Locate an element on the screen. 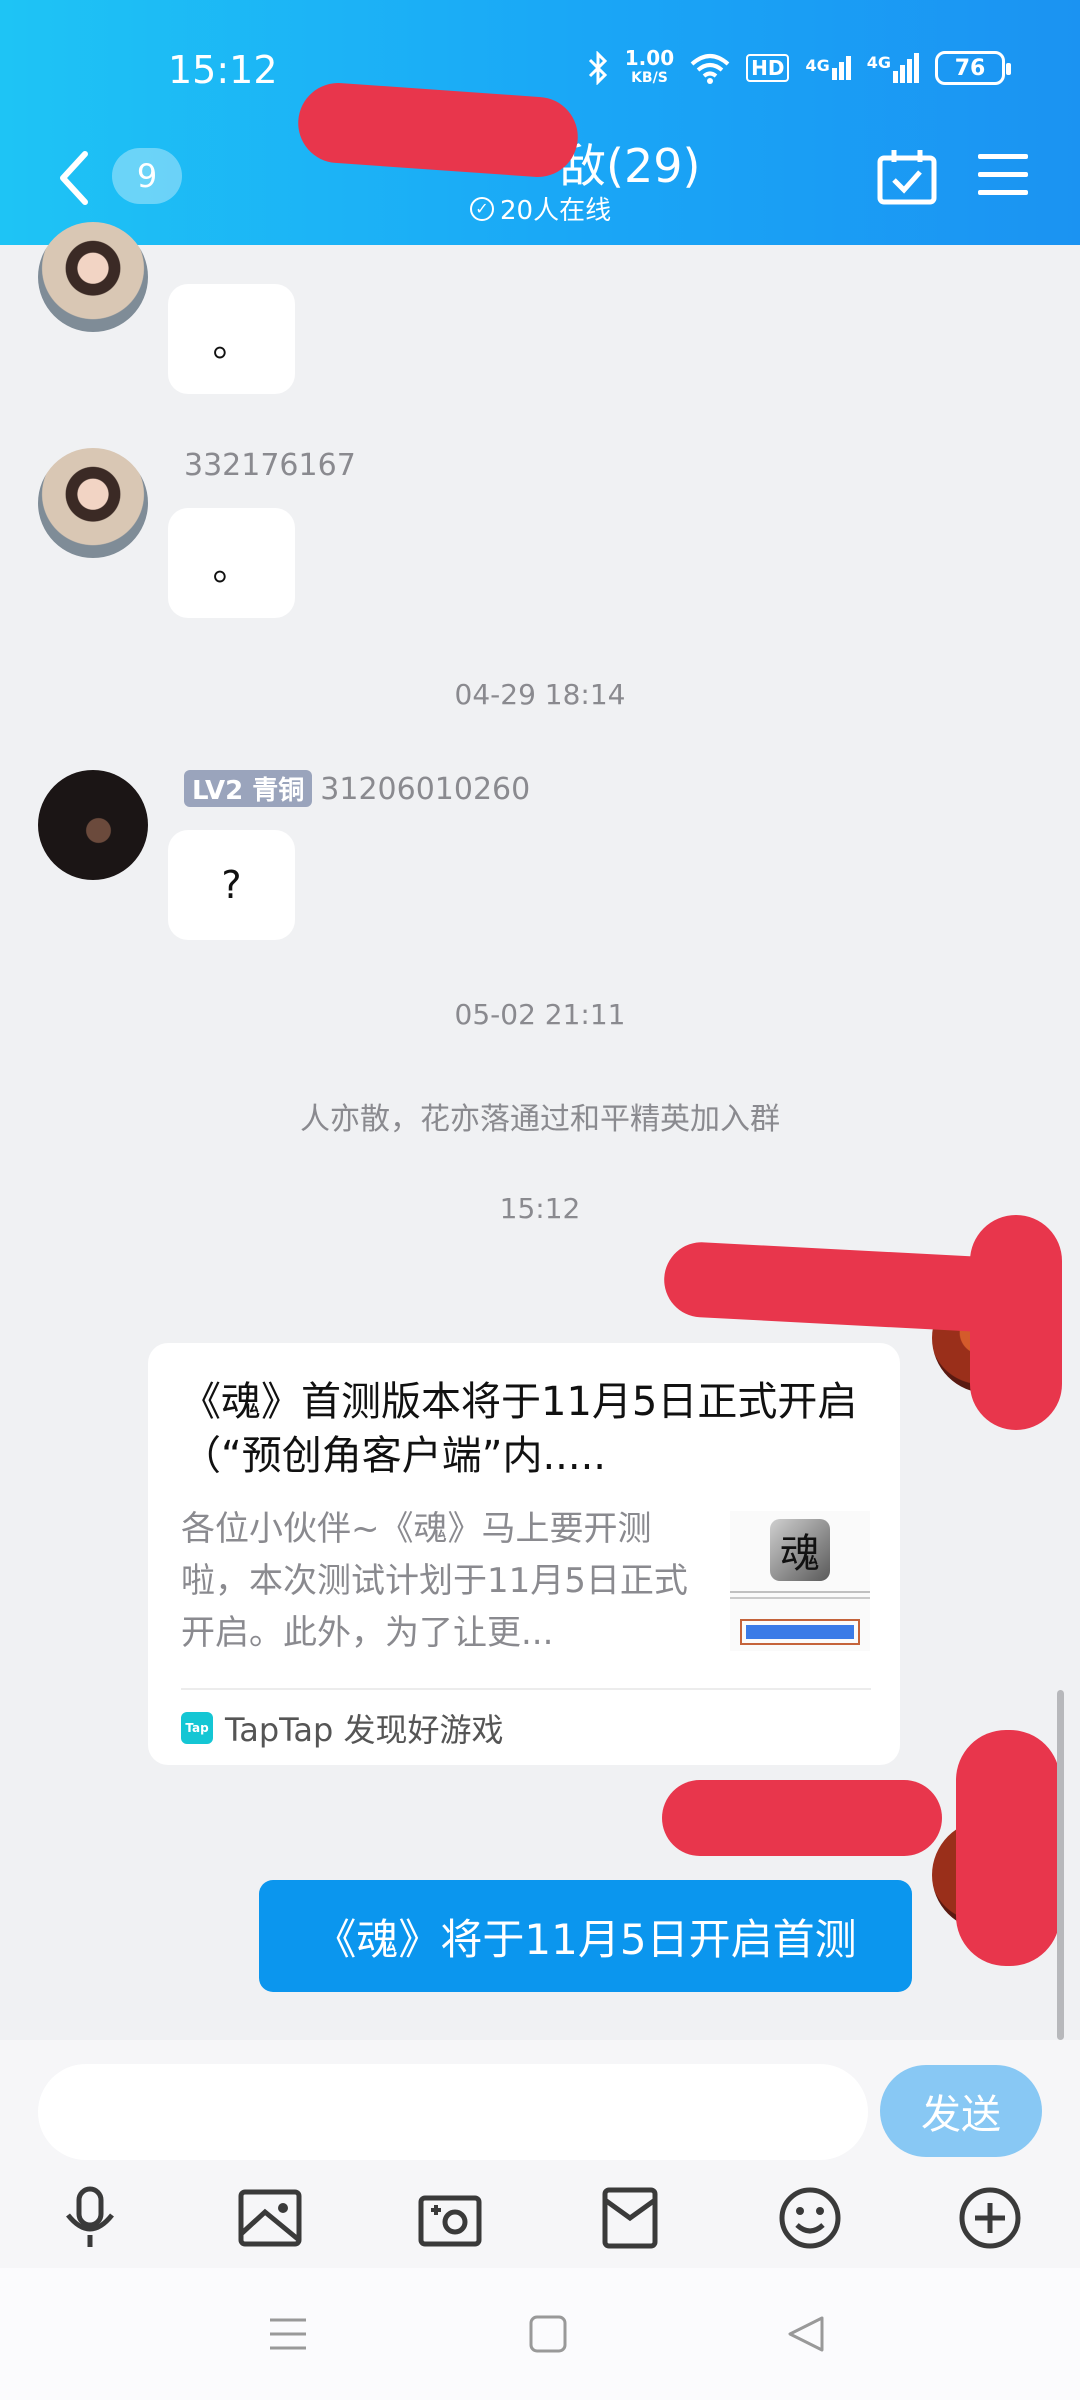  back-triangle-icon is located at coordinates (806, 2334).